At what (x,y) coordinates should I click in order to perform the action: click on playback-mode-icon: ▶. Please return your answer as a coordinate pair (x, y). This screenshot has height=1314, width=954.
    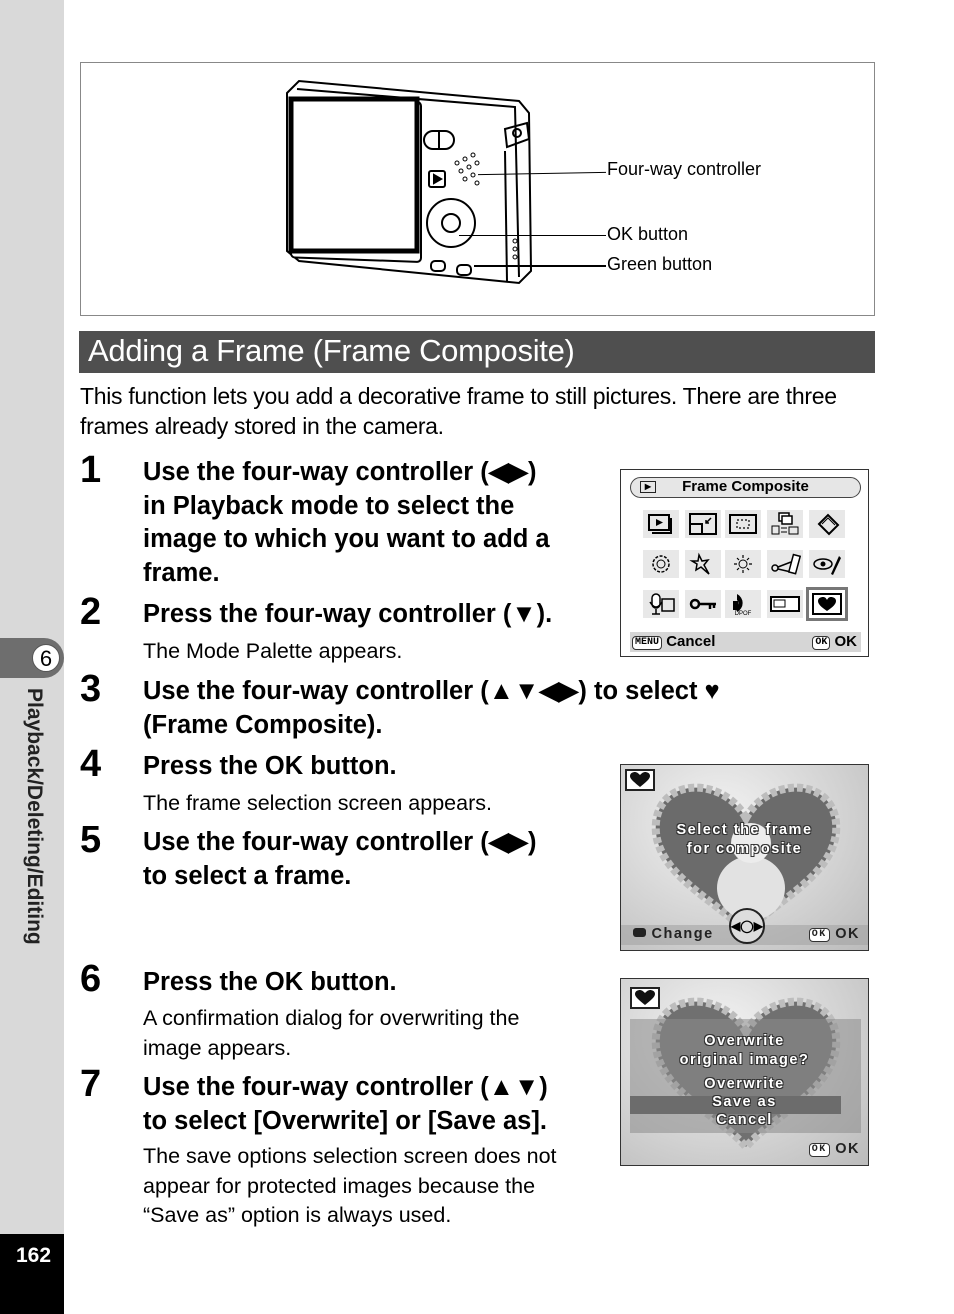
    Looking at the image, I should click on (648, 487).